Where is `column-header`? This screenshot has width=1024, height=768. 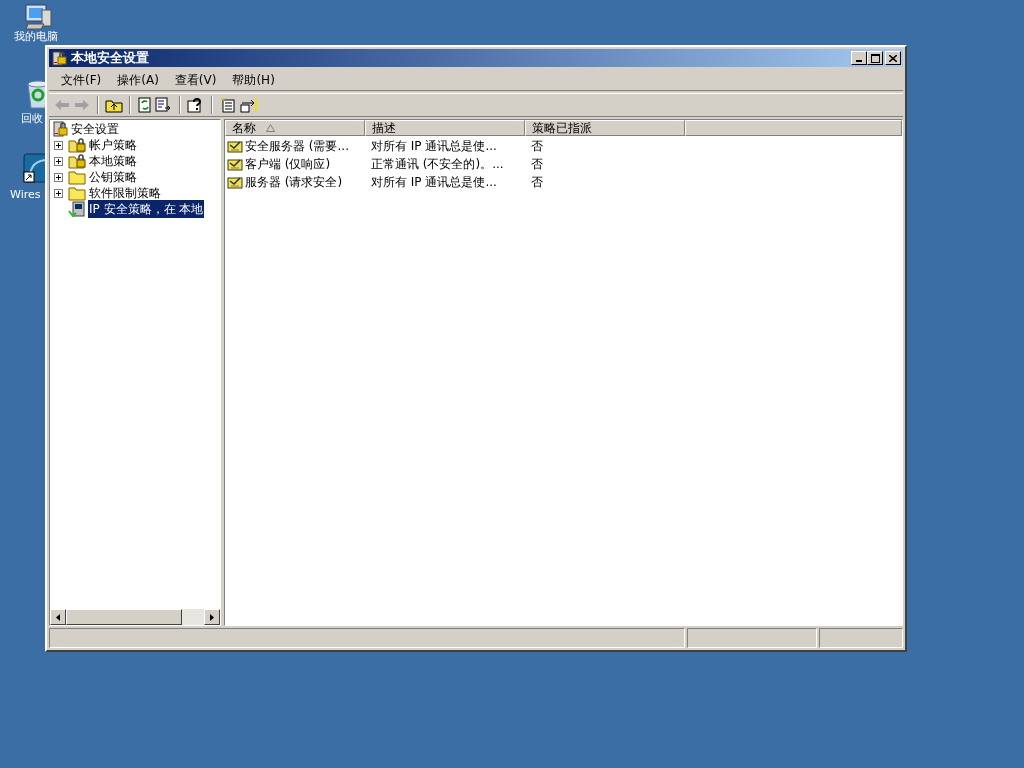 column-header is located at coordinates (793, 128).